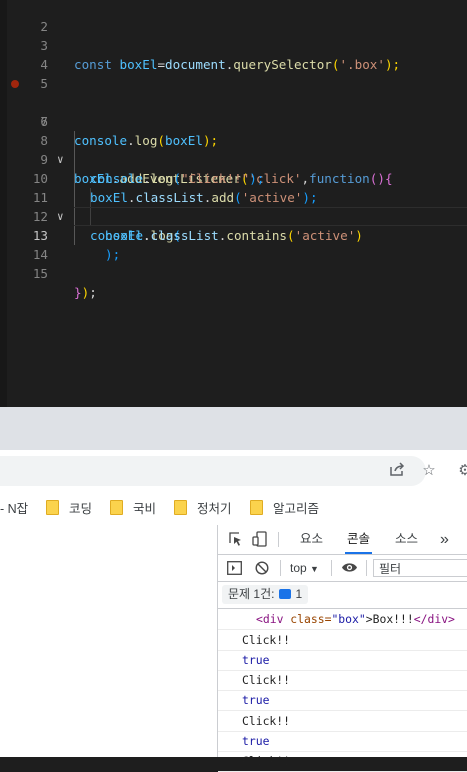 This screenshot has height=772, width=467. Describe the element at coordinates (233, 177) in the screenshot. I see `code-line: 10 boxEl.classList.add('active');` at that location.